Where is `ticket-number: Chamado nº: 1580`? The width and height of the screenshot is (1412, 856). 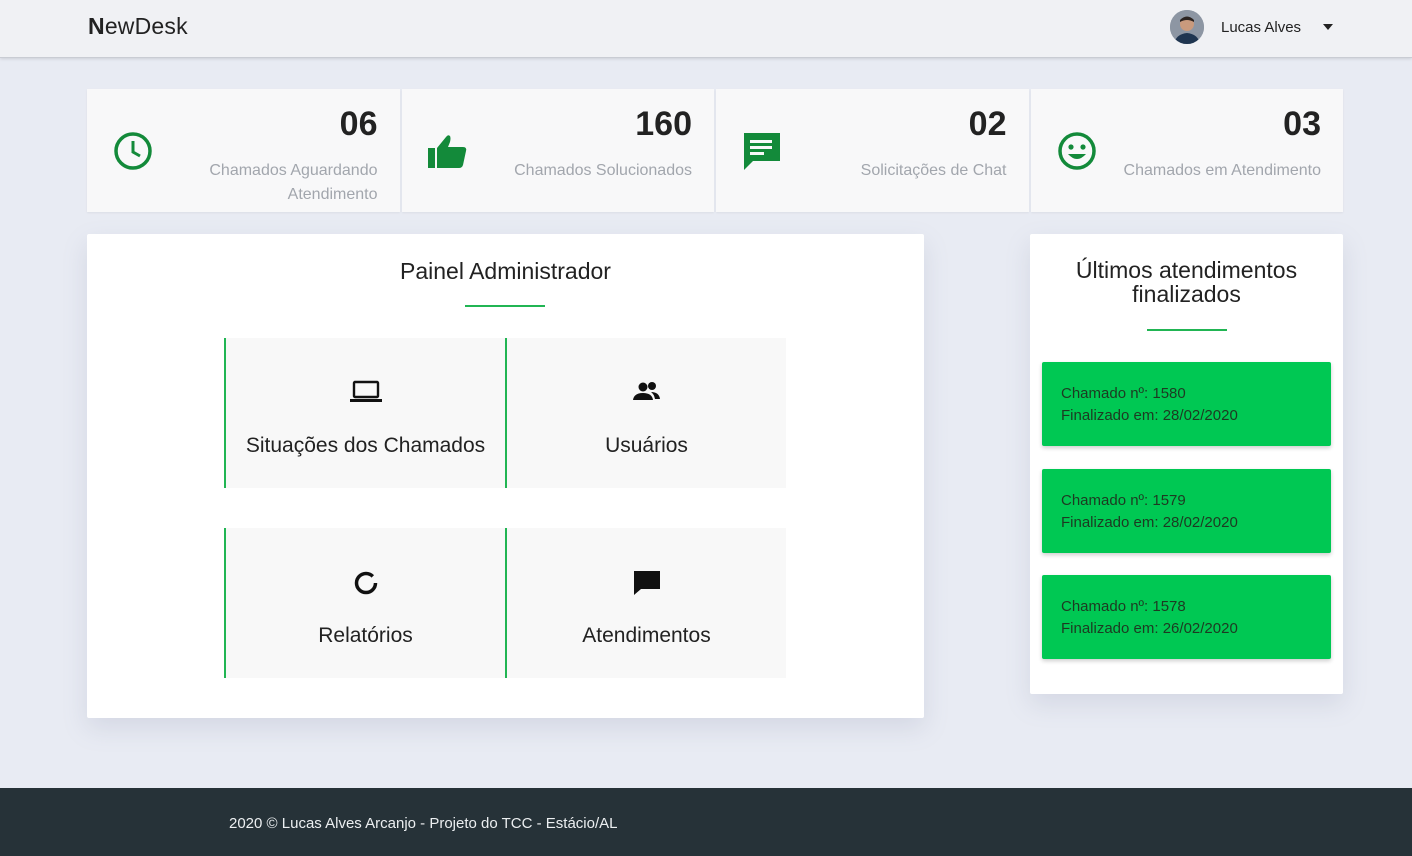
ticket-number: Chamado nº: 1580 is located at coordinates (1123, 393).